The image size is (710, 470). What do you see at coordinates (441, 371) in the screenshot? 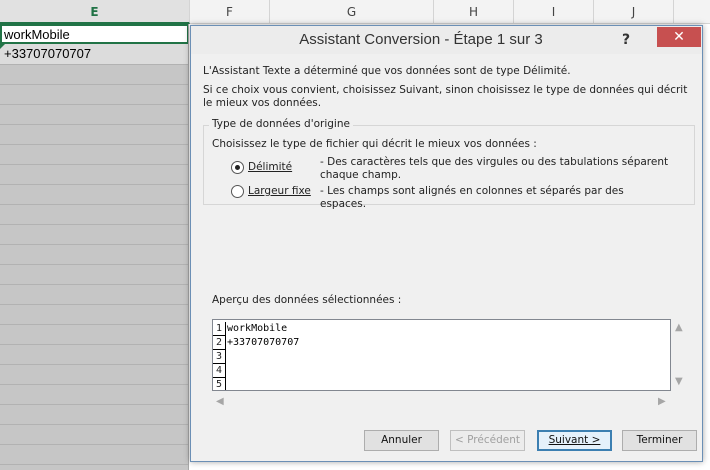
I see `preview-row: 4` at bounding box center [441, 371].